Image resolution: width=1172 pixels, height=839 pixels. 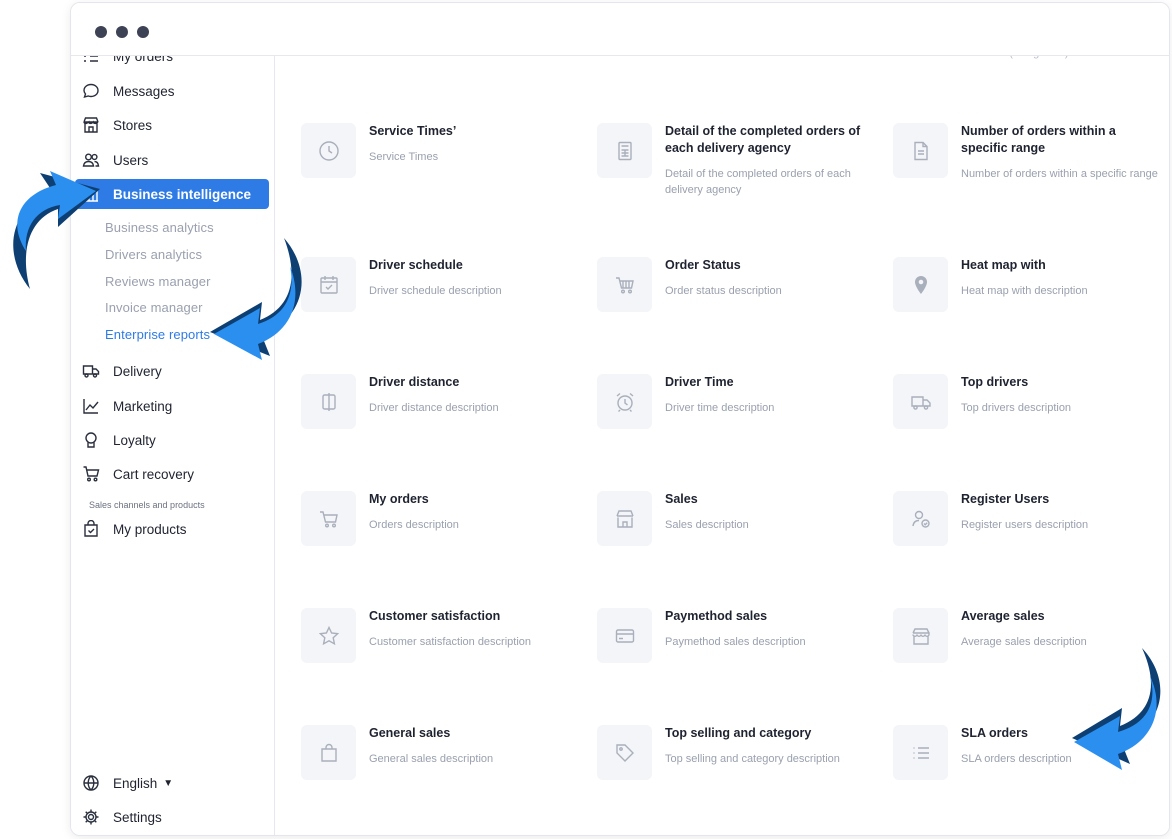 I want to click on card-title: Register Users, so click(x=1005, y=499).